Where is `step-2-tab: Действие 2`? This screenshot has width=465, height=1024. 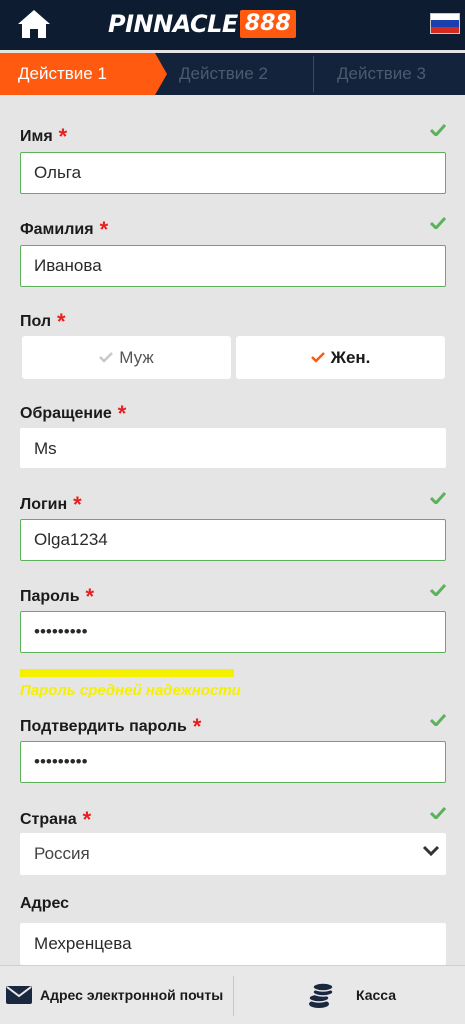
step-2-tab: Действие 2 is located at coordinates (223, 74).